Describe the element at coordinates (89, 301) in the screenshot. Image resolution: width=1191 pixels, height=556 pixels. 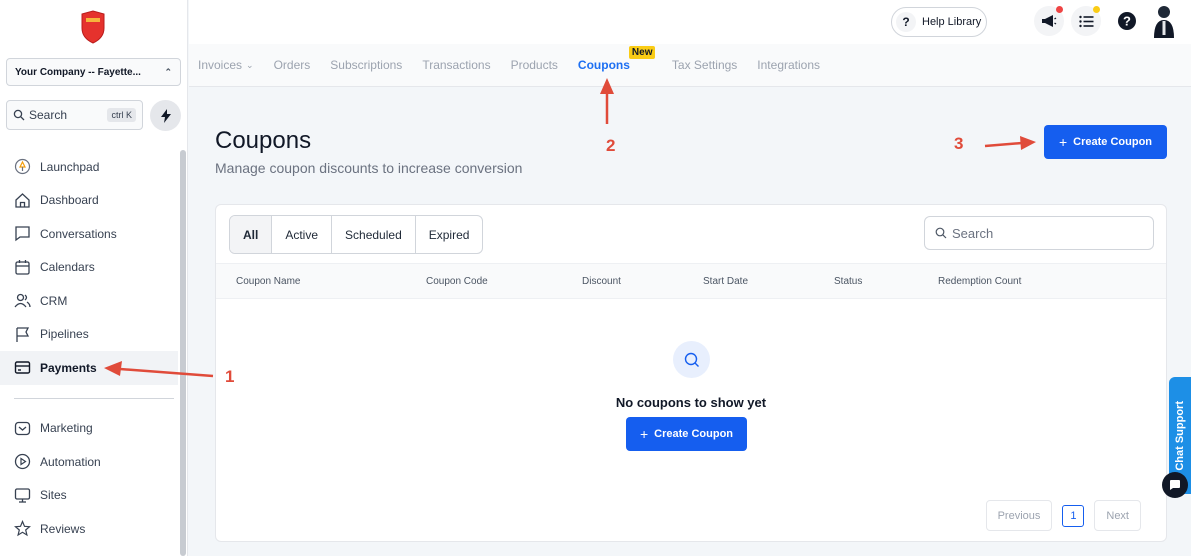
I see `sidebar-item-crm: CRM` at that location.